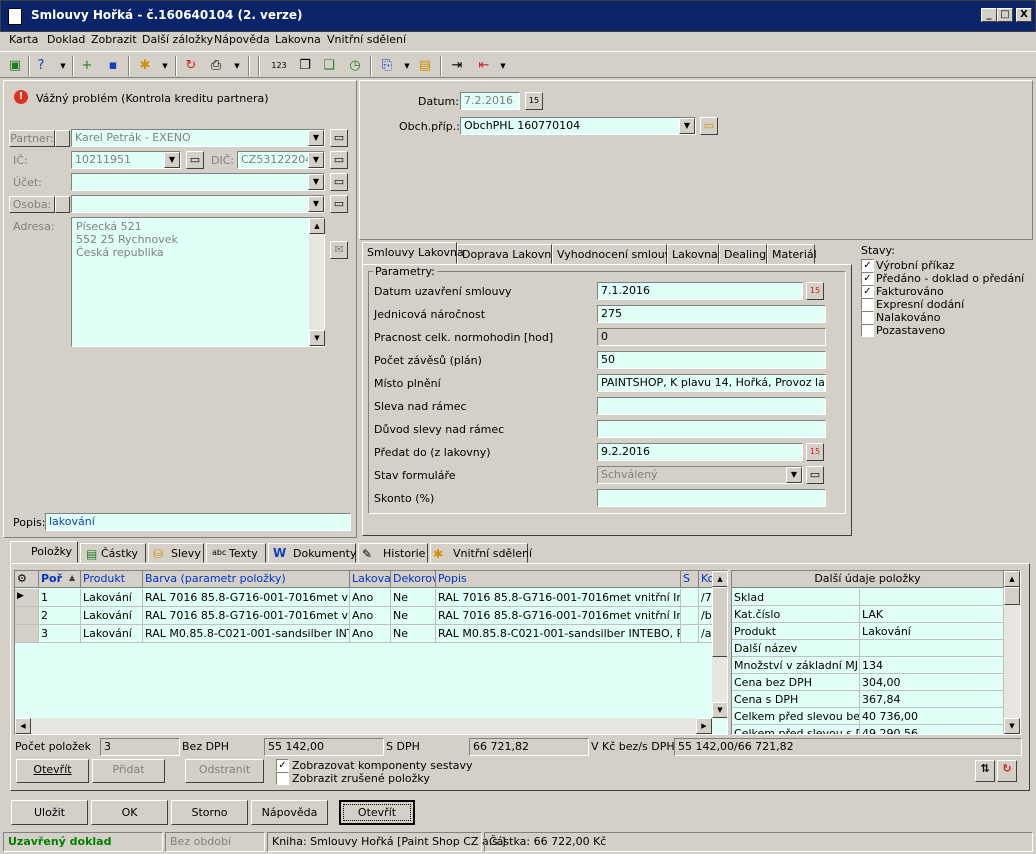 The height and width of the screenshot is (854, 1036). What do you see at coordinates (52, 771) in the screenshot?
I see `open-item-button: Otevřít` at bounding box center [52, 771].